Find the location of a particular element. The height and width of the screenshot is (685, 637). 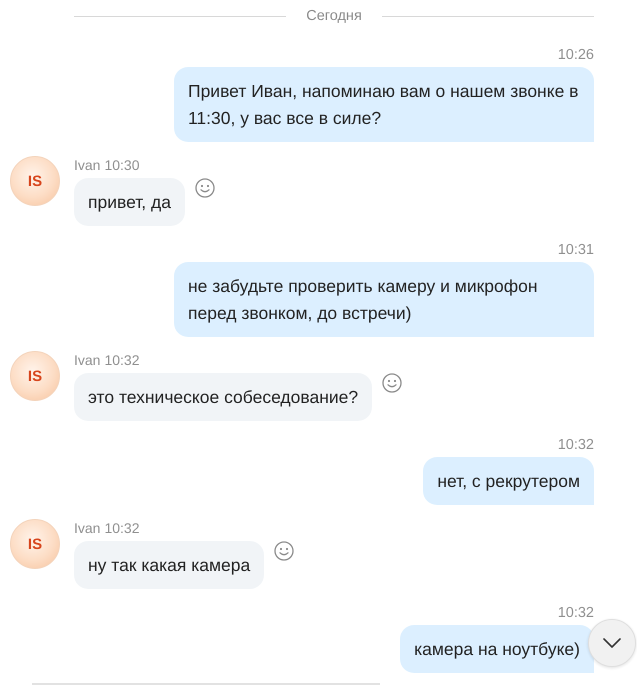

date-separator-label: Сегодня is located at coordinates (334, 16).